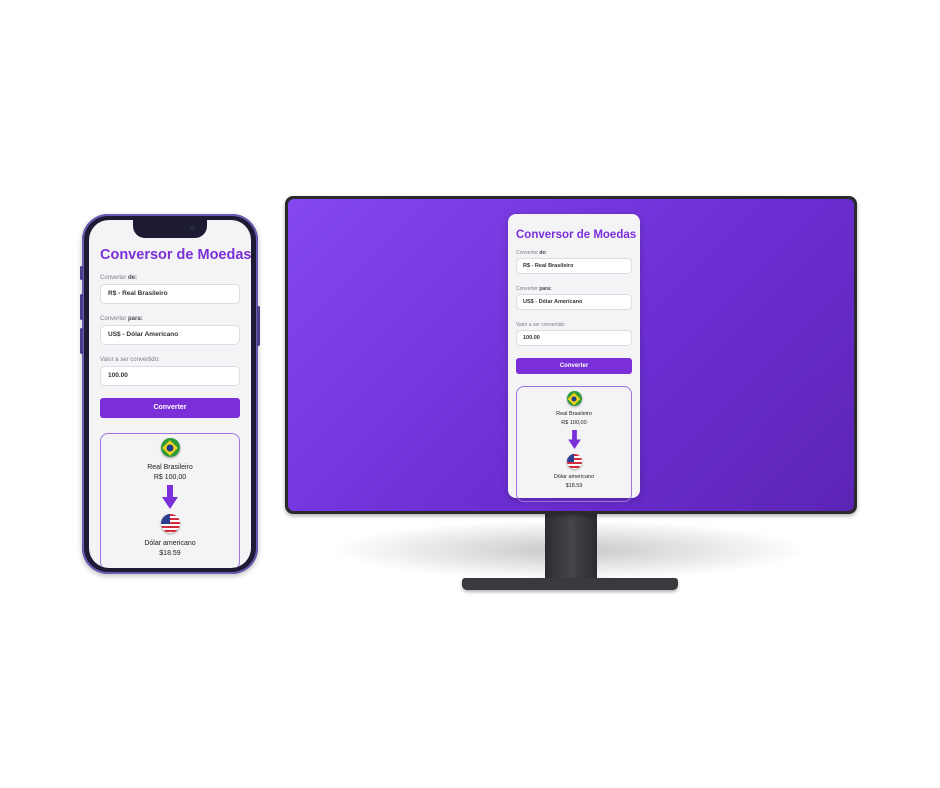 This screenshot has width=940, height=788. Describe the element at coordinates (570, 584) in the screenshot. I see `monitor-stand-base` at that location.